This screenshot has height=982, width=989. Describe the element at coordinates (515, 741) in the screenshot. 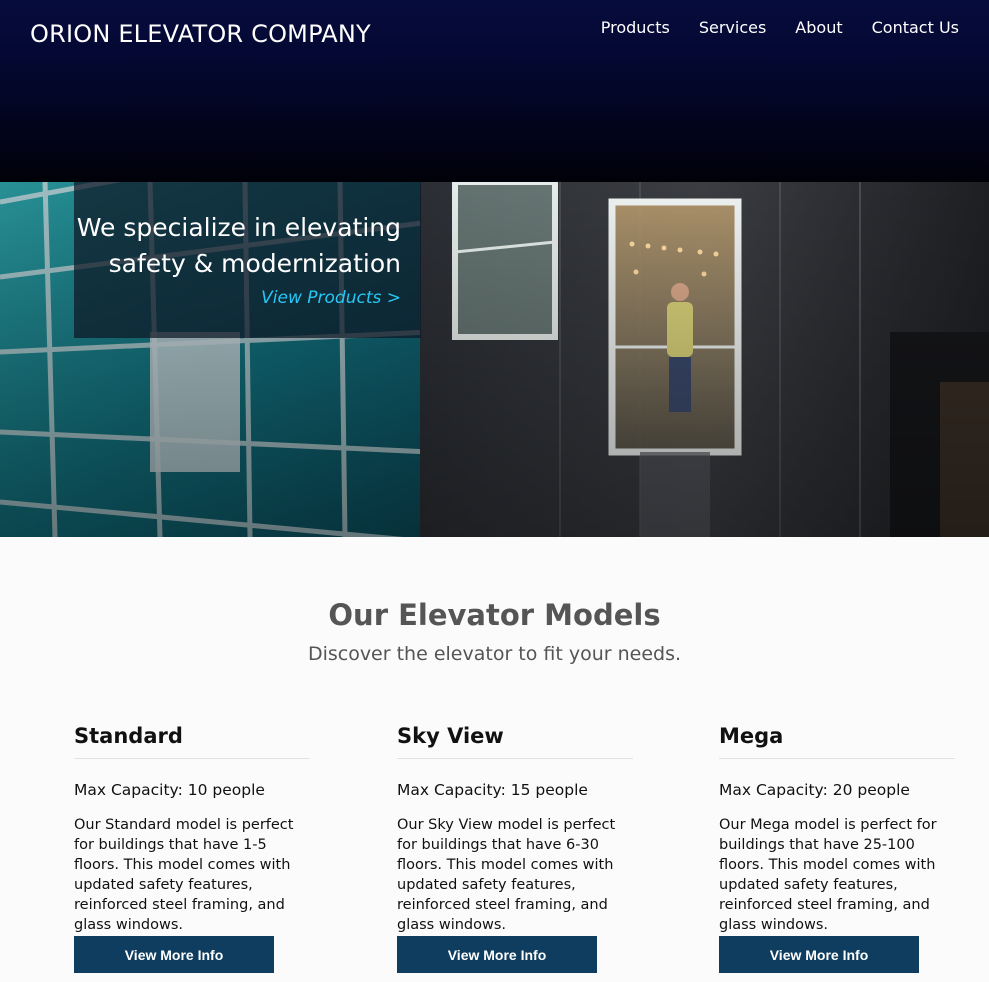

I see `model-name: Sky View` at that location.